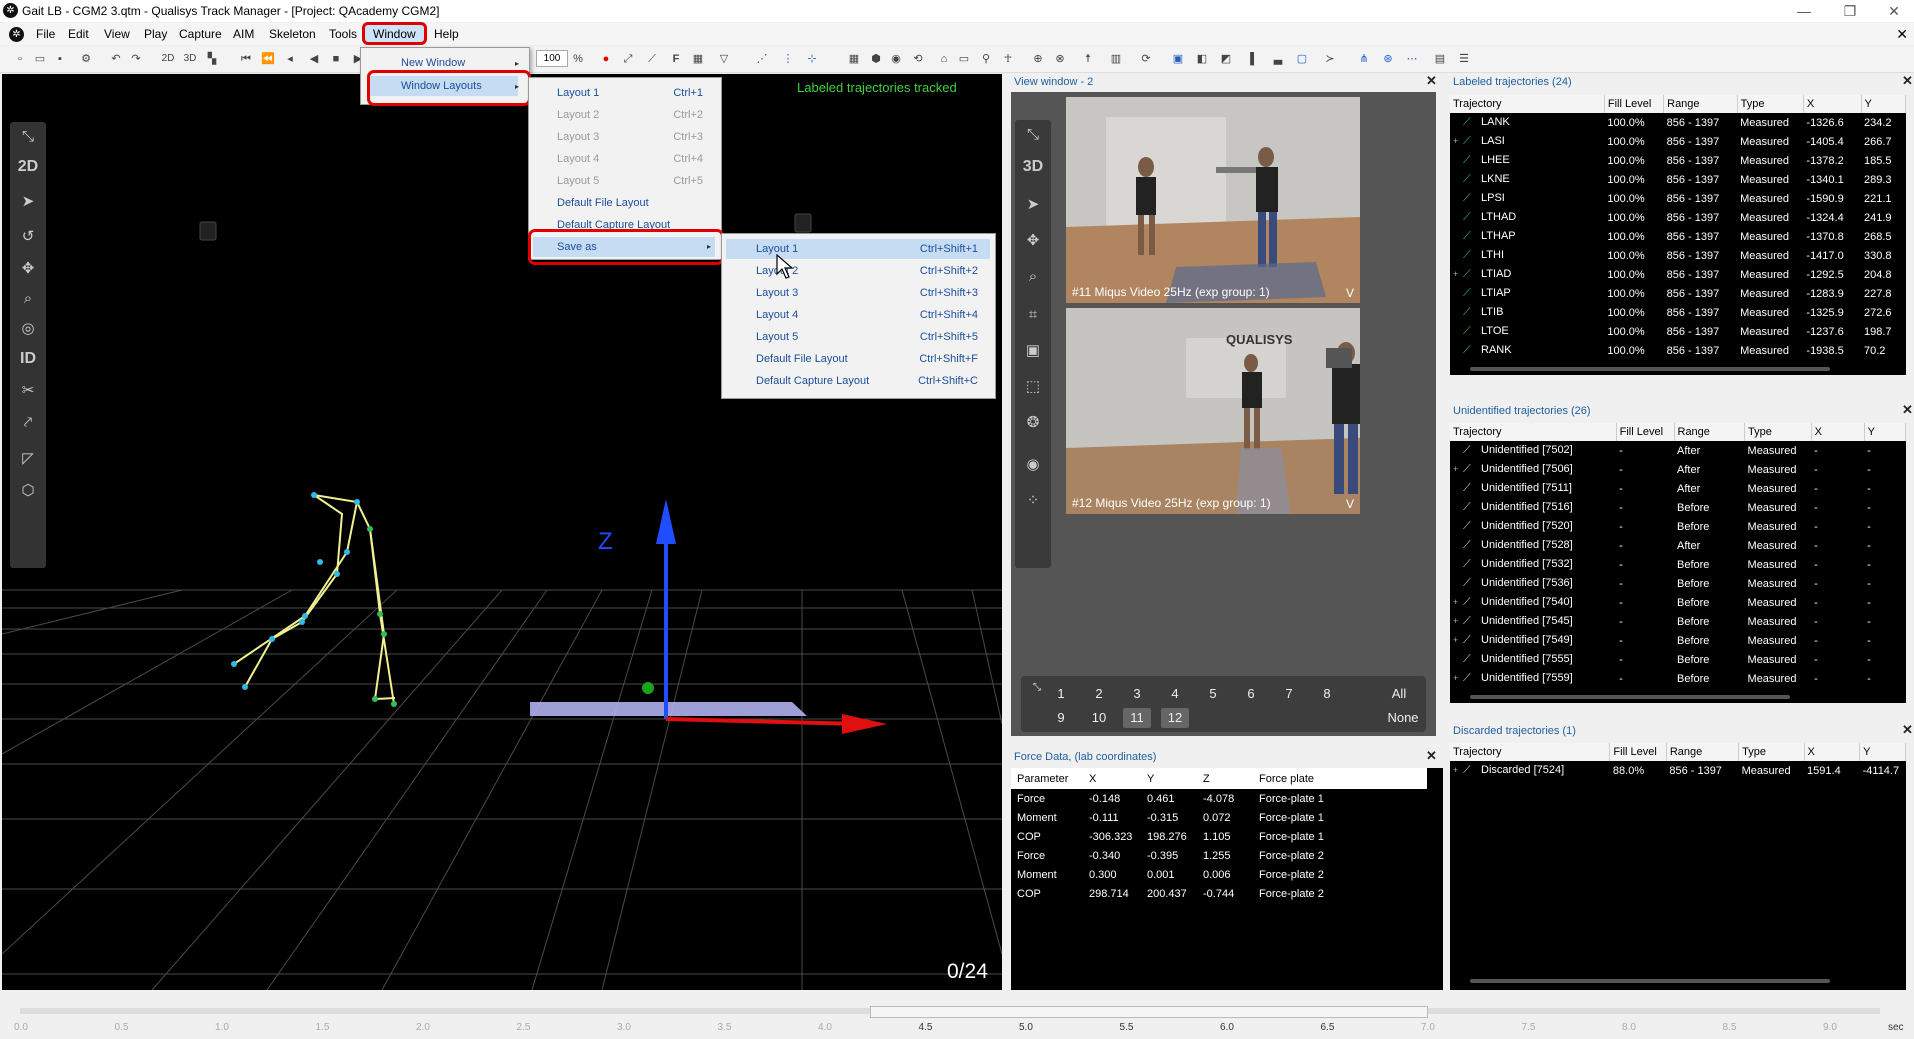 This screenshot has width=1914, height=1039. I want to click on save-layout-item: Layout 2 Ctrl+Shift+2, so click(858, 271).